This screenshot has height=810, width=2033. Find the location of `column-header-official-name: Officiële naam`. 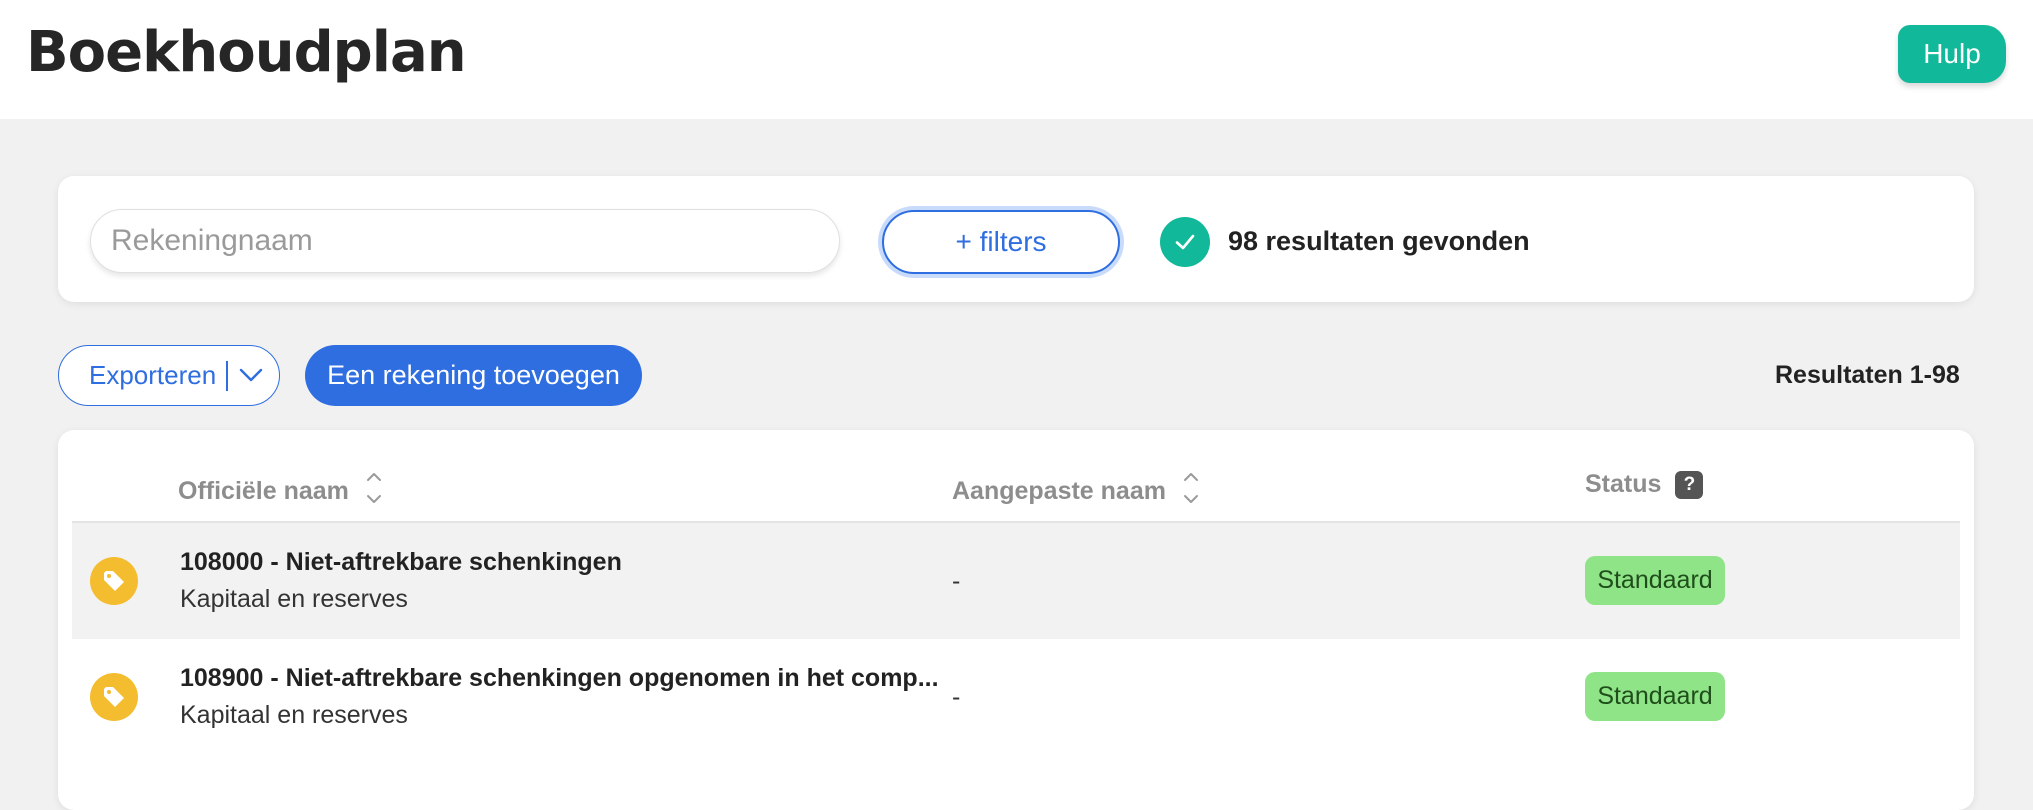

column-header-official-name: Officiële naam is located at coordinates (280, 491).